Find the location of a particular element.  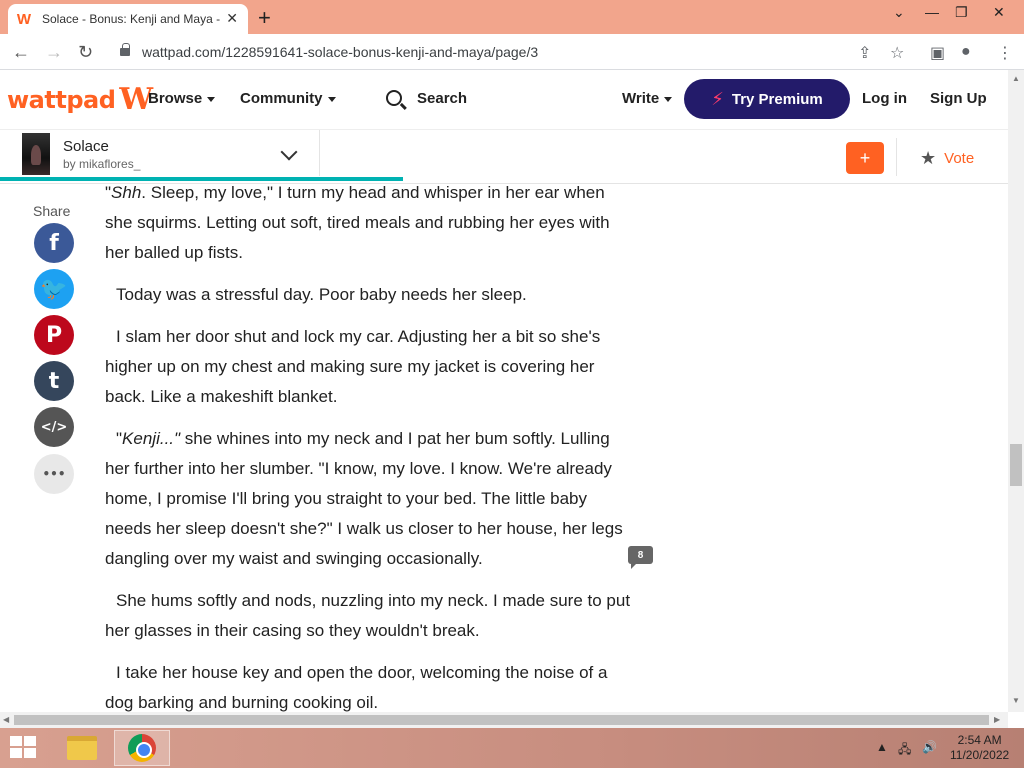

try-premium-button: ⚡ Try Premium is located at coordinates (767, 99).